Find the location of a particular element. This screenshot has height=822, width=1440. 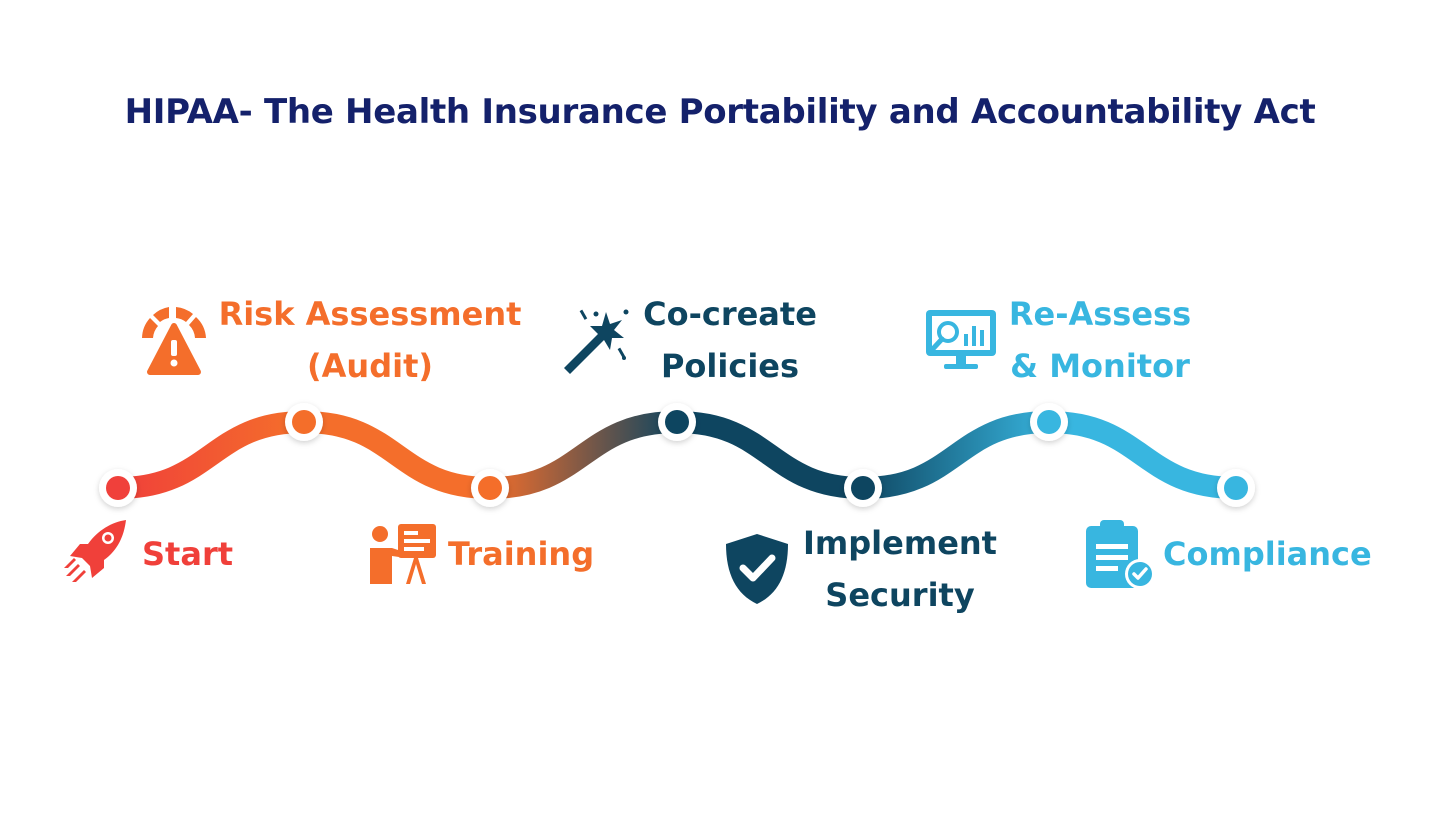

step-label-policies-line-1: Co-create is located at coordinates (730, 314).